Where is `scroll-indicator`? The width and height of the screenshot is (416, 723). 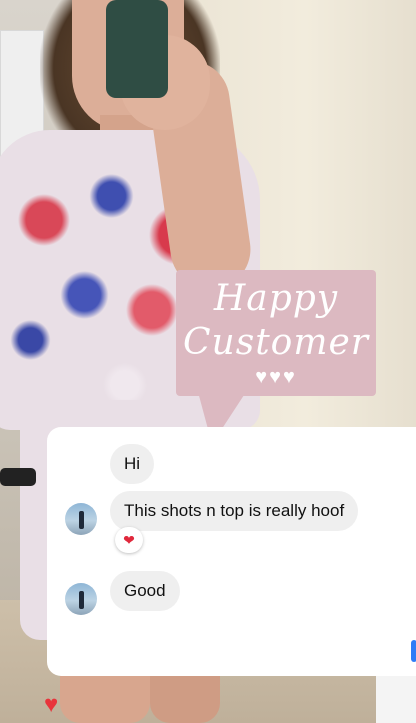 scroll-indicator is located at coordinates (413, 651).